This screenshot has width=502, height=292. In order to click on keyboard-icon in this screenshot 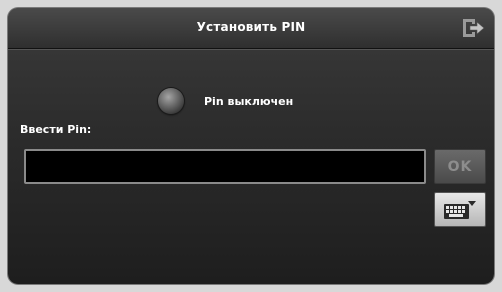, I will do `click(460, 209)`.